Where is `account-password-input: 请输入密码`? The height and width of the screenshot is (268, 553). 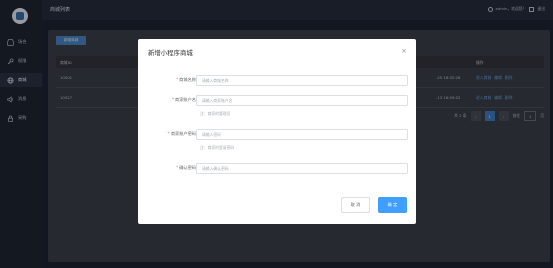 account-password-input: 请输入密码 is located at coordinates (302, 134).